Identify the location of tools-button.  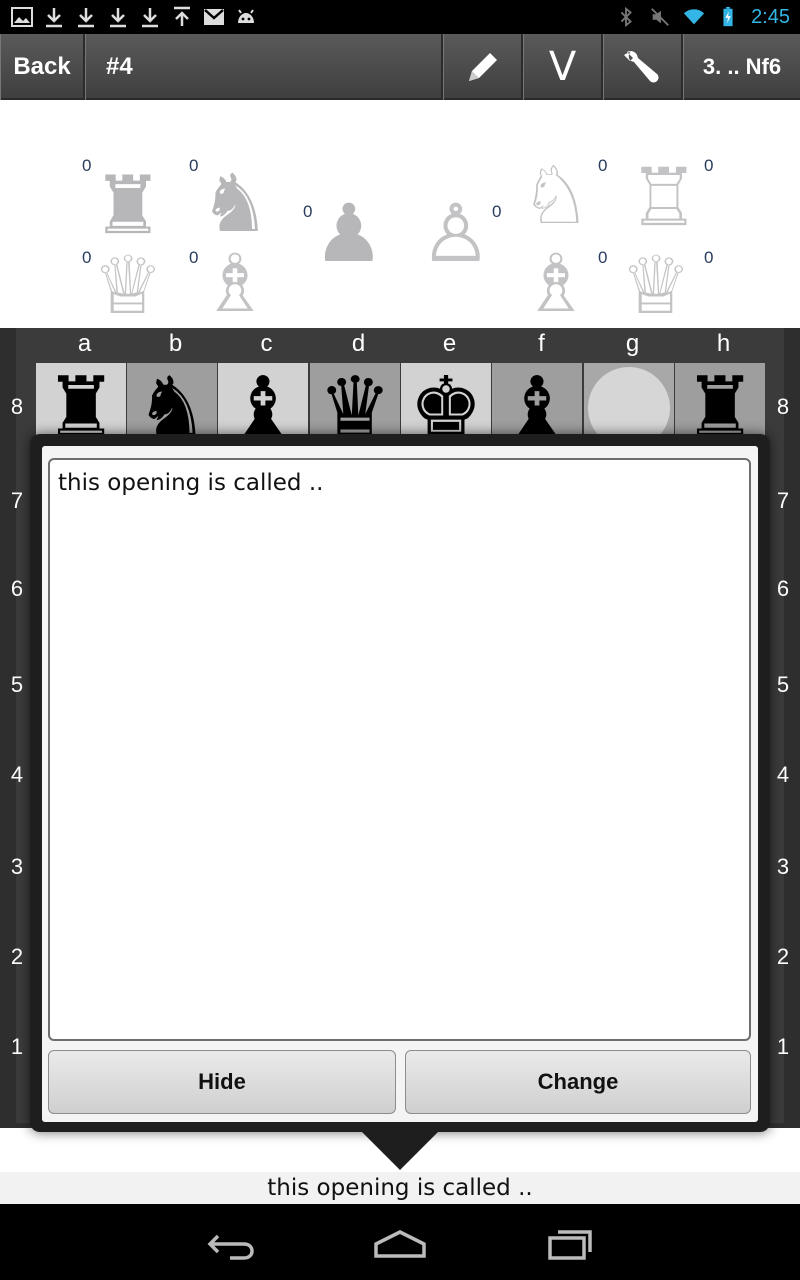
(643, 67).